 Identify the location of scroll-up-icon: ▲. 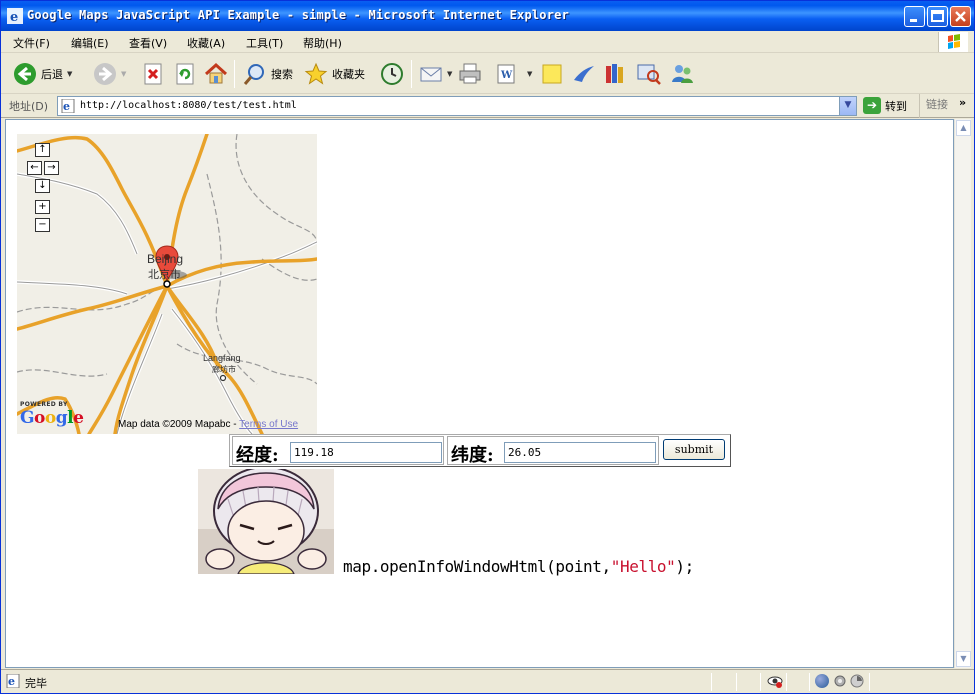
(963, 128).